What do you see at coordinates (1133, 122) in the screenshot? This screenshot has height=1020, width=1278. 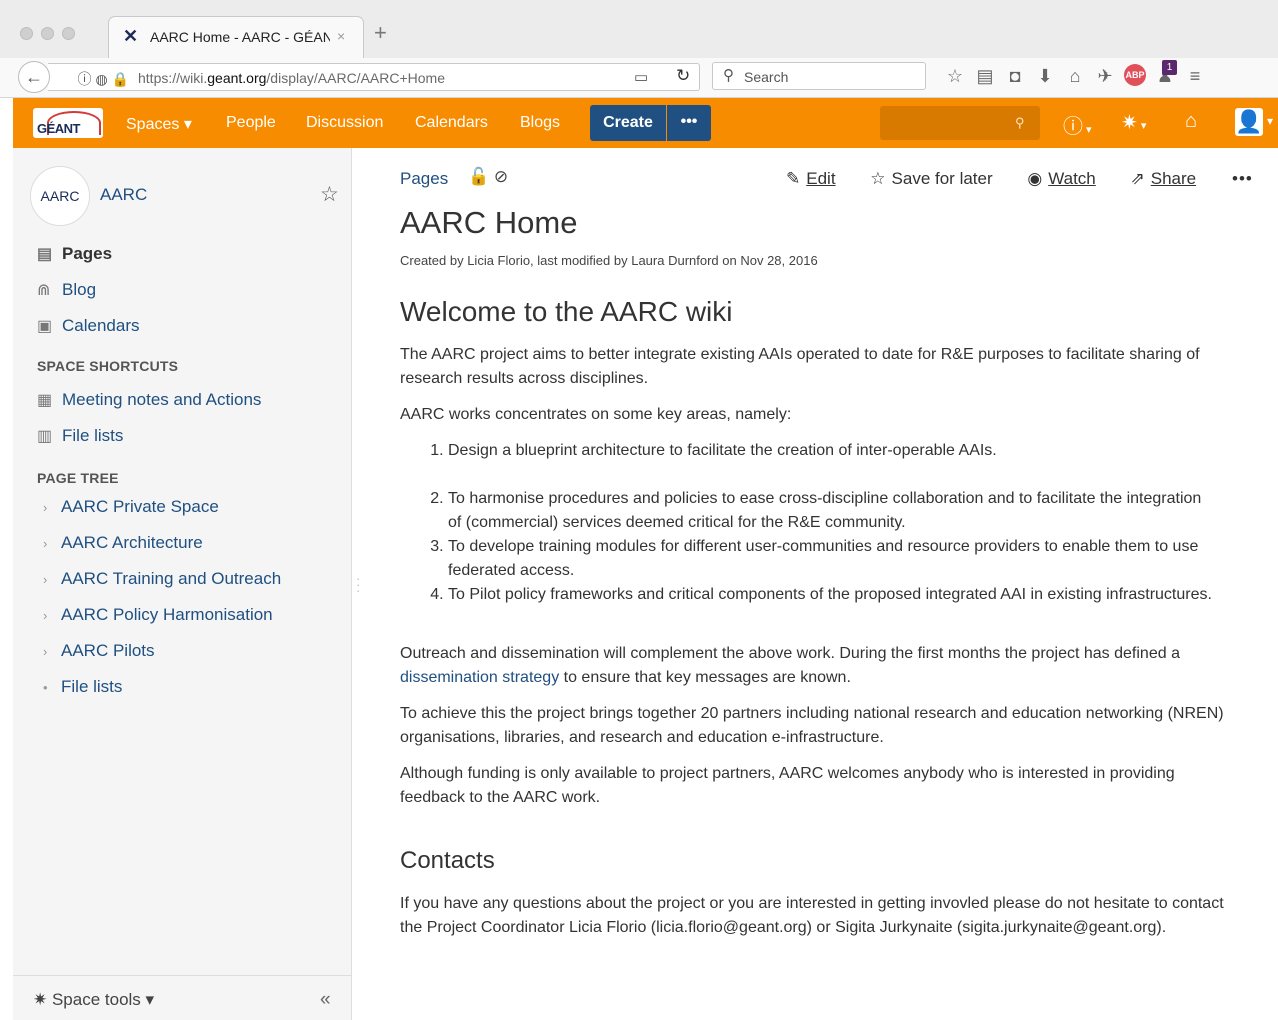 I see `settings-gear-icon: ✷ ▾` at bounding box center [1133, 122].